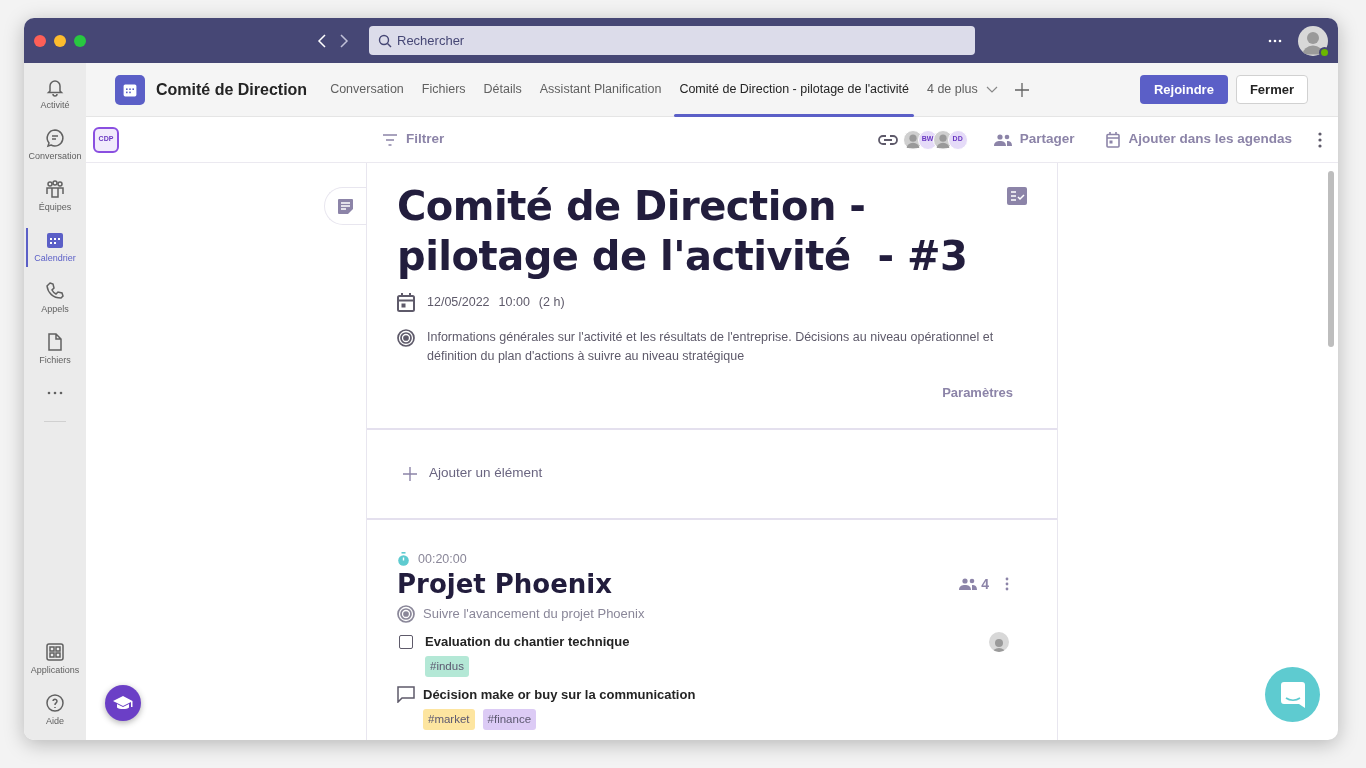  Describe the element at coordinates (442, 559) in the screenshot. I see `topic-duration: 00:20:00` at that location.